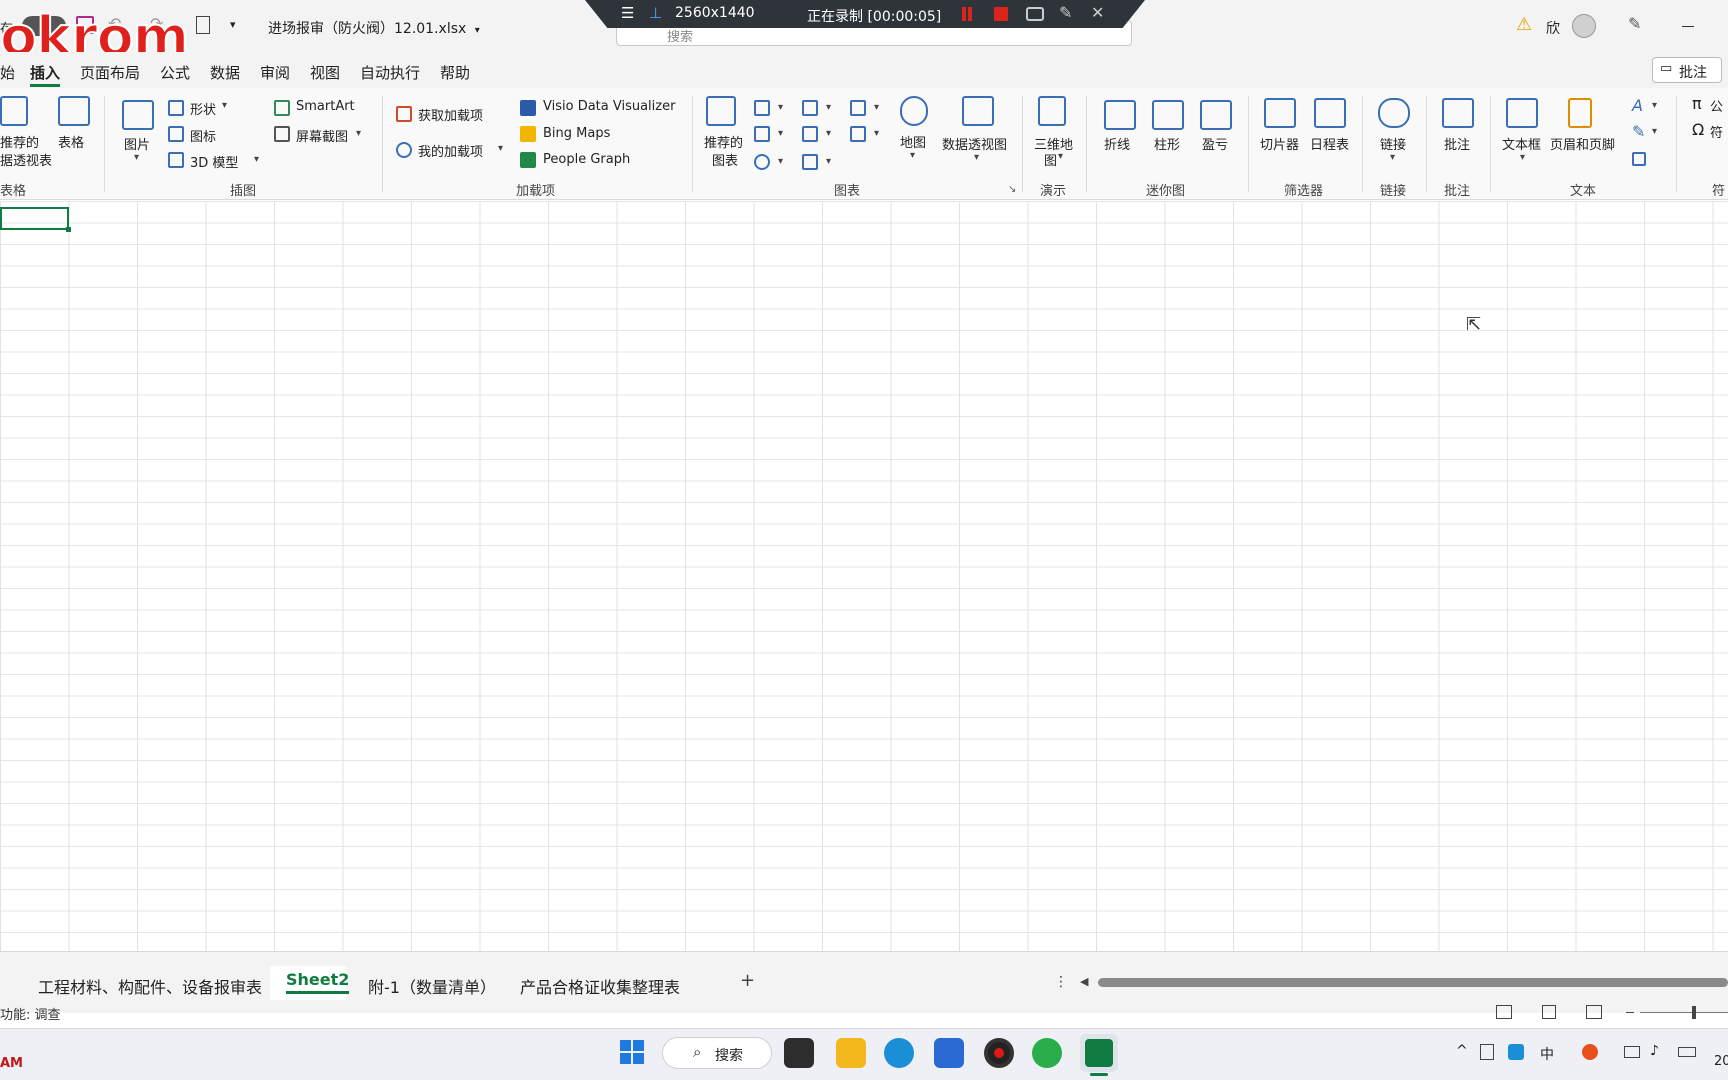 This screenshot has height=1080, width=1728. Describe the element at coordinates (74, 111) in the screenshot. I see `table-icon` at that location.